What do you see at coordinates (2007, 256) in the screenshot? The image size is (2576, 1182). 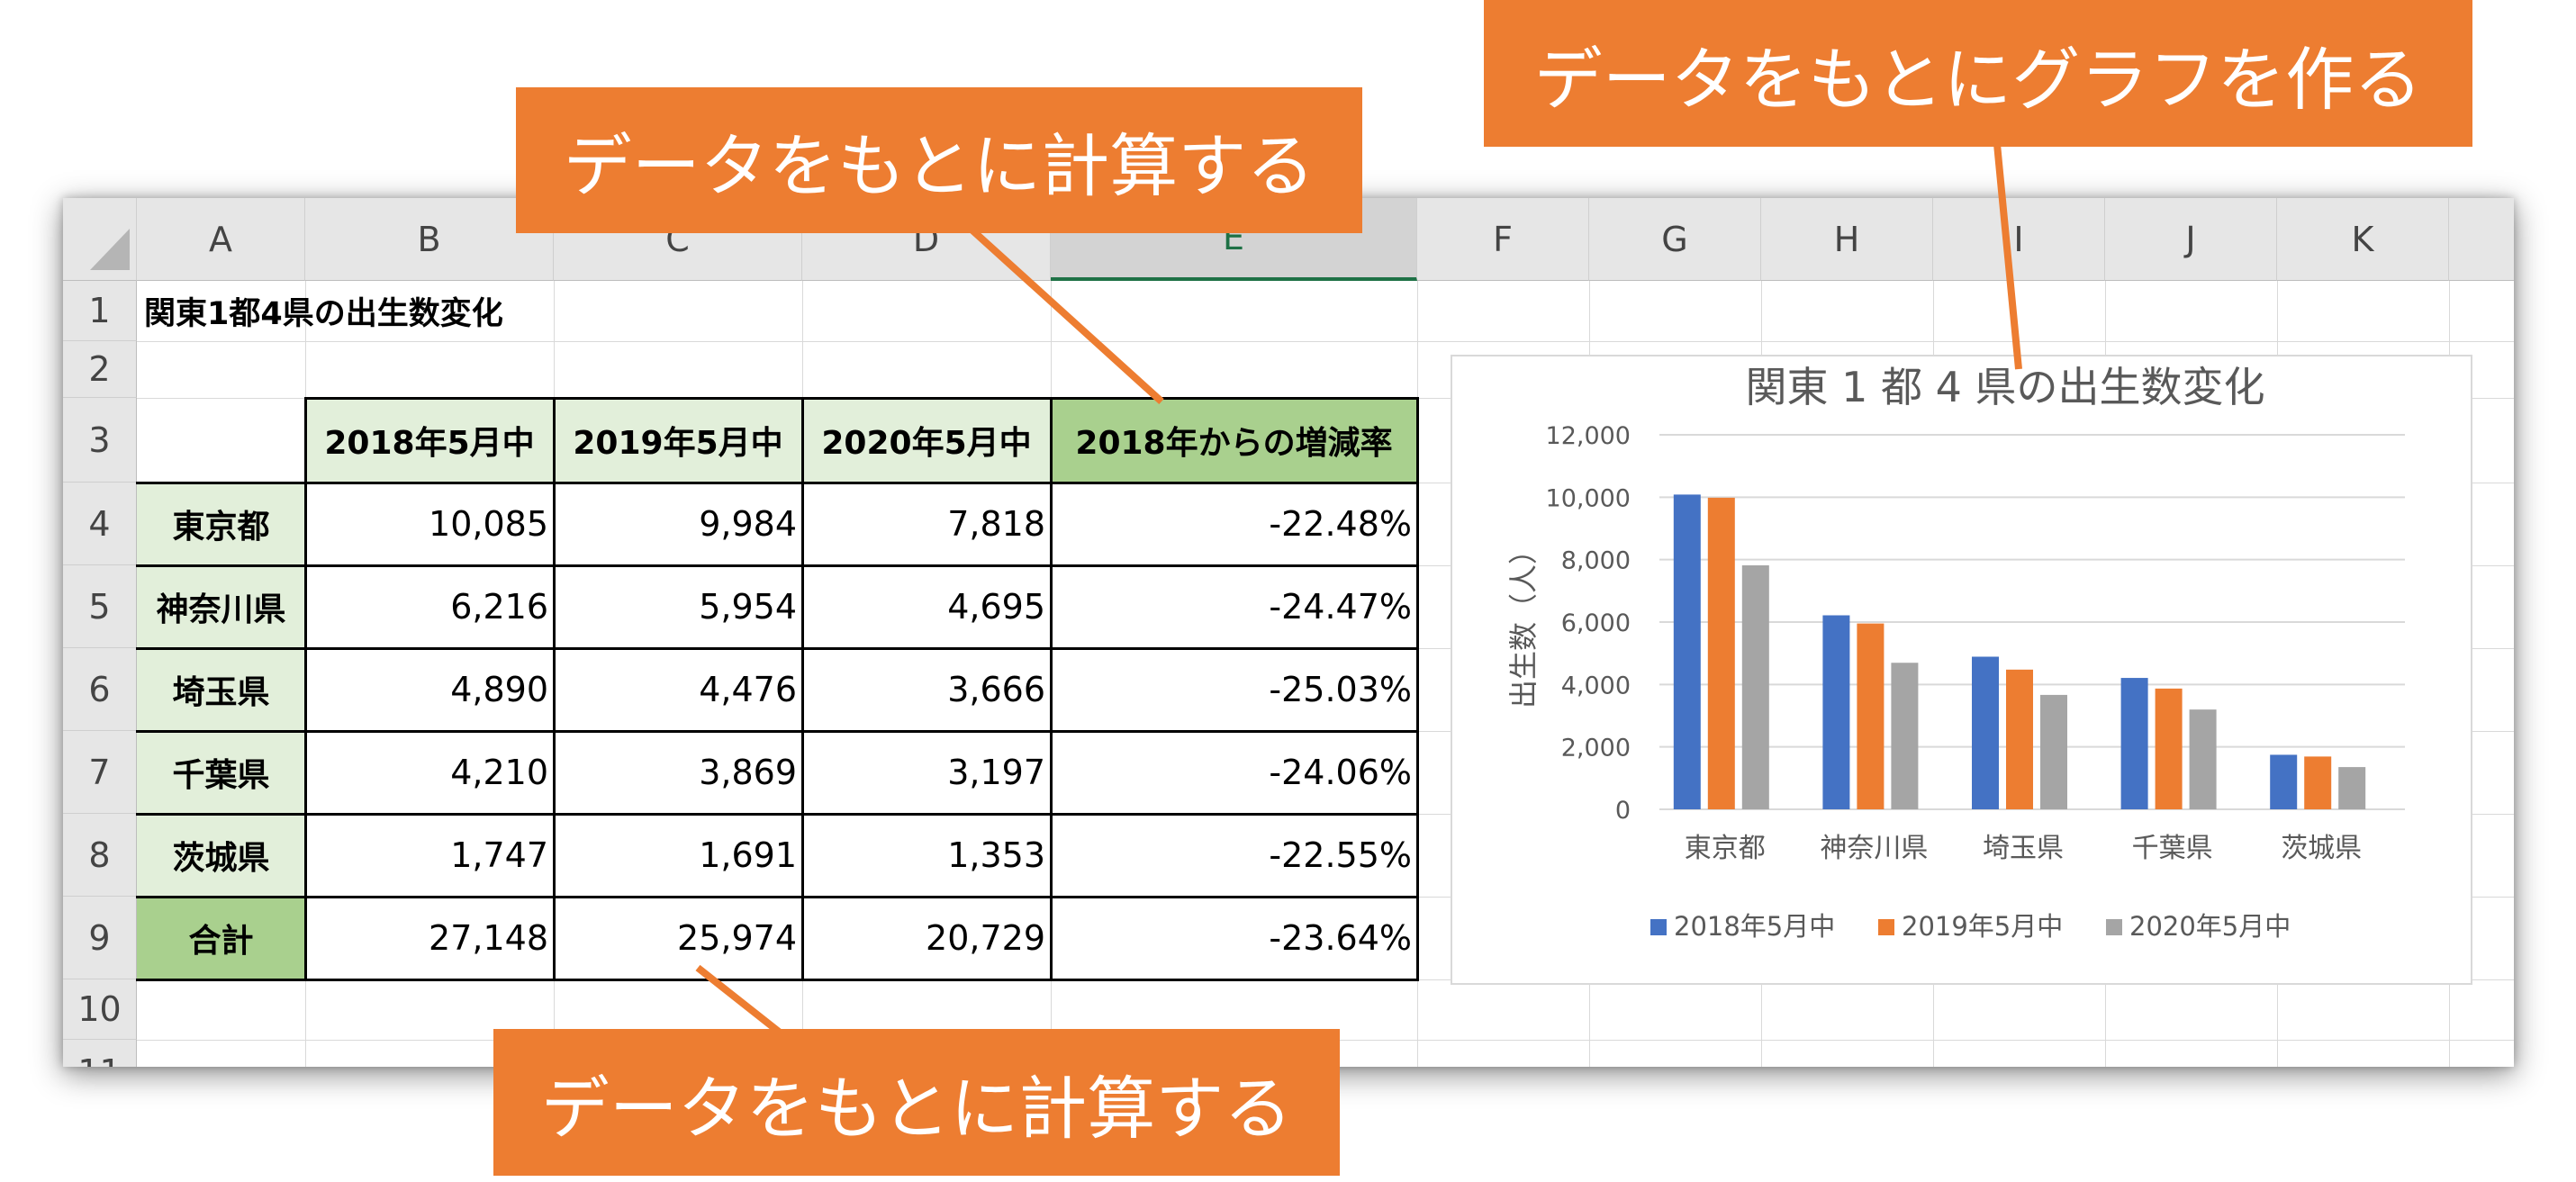 I see `leader-line-top-right` at bounding box center [2007, 256].